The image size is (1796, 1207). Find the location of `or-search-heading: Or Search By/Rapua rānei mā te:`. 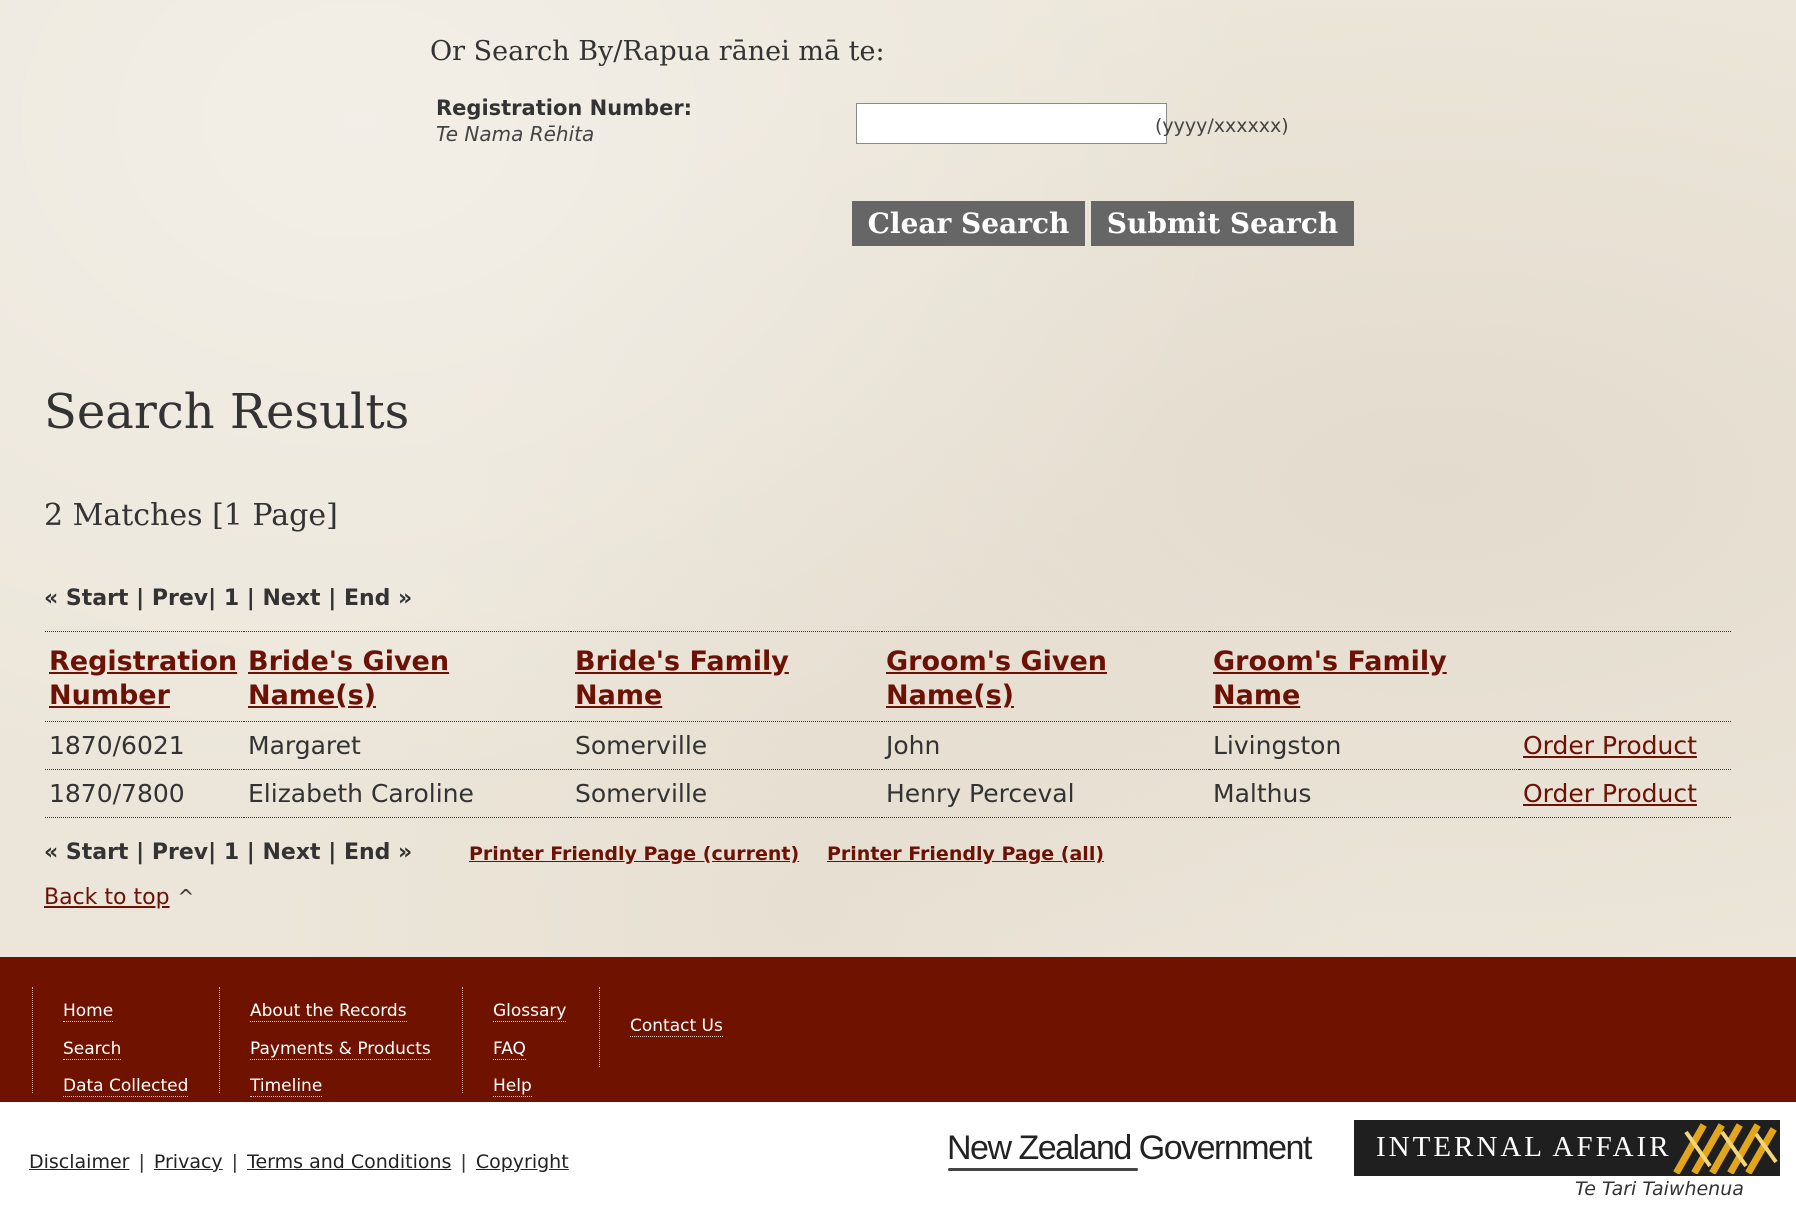

or-search-heading: Or Search By/Rapua rānei mā te: is located at coordinates (657, 51).